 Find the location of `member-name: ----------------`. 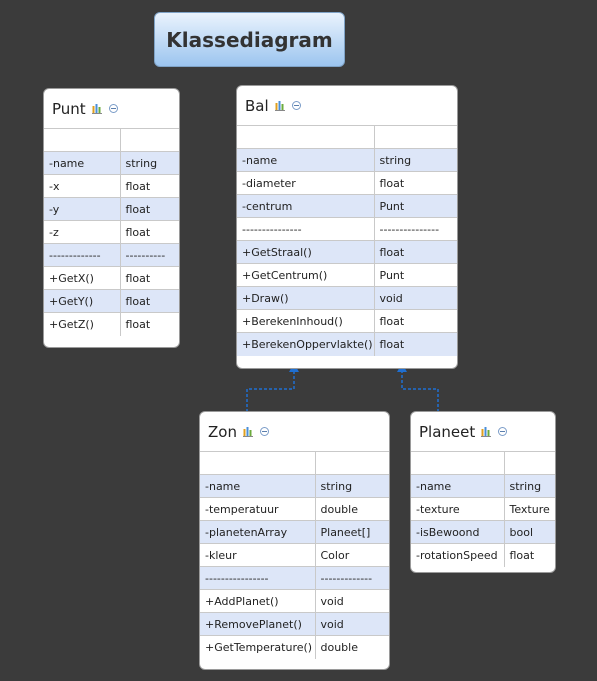

member-name: ---------------- is located at coordinates (258, 578).